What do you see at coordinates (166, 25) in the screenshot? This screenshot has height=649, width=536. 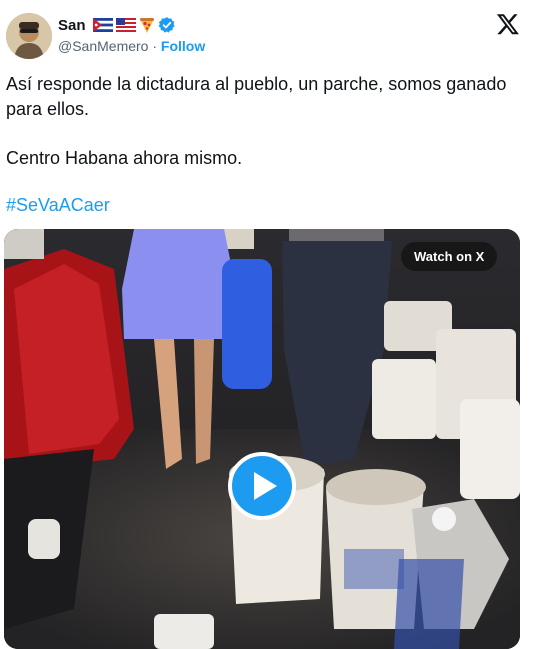 I see `verified-badge-icon` at bounding box center [166, 25].